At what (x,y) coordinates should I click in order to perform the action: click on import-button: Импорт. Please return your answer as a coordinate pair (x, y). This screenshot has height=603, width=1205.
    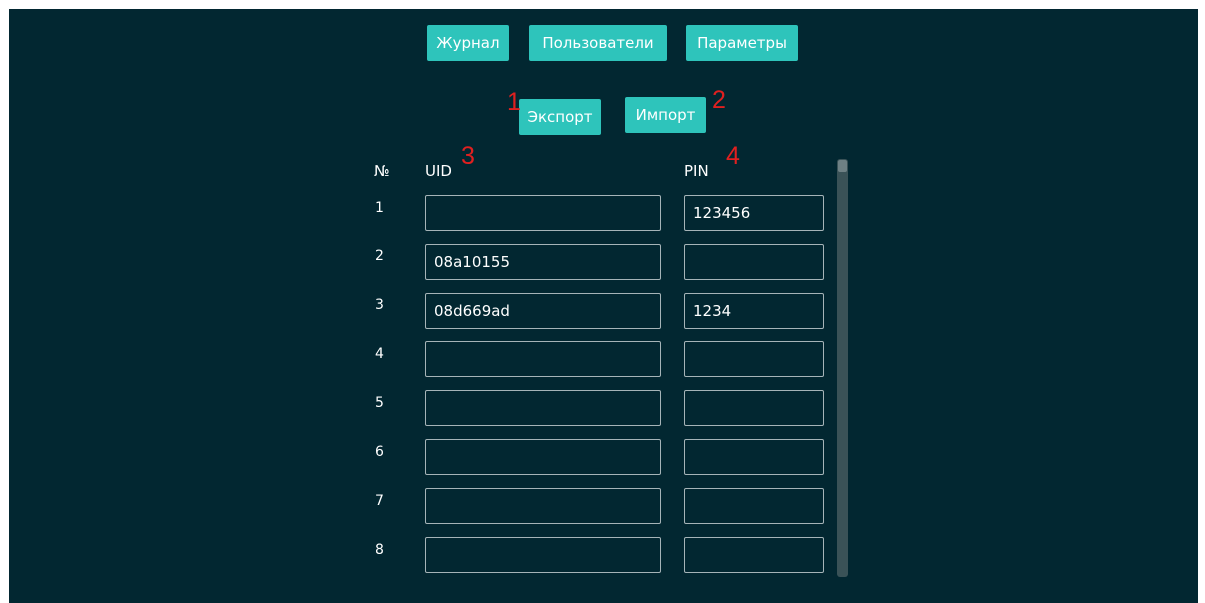
    Looking at the image, I should click on (665, 115).